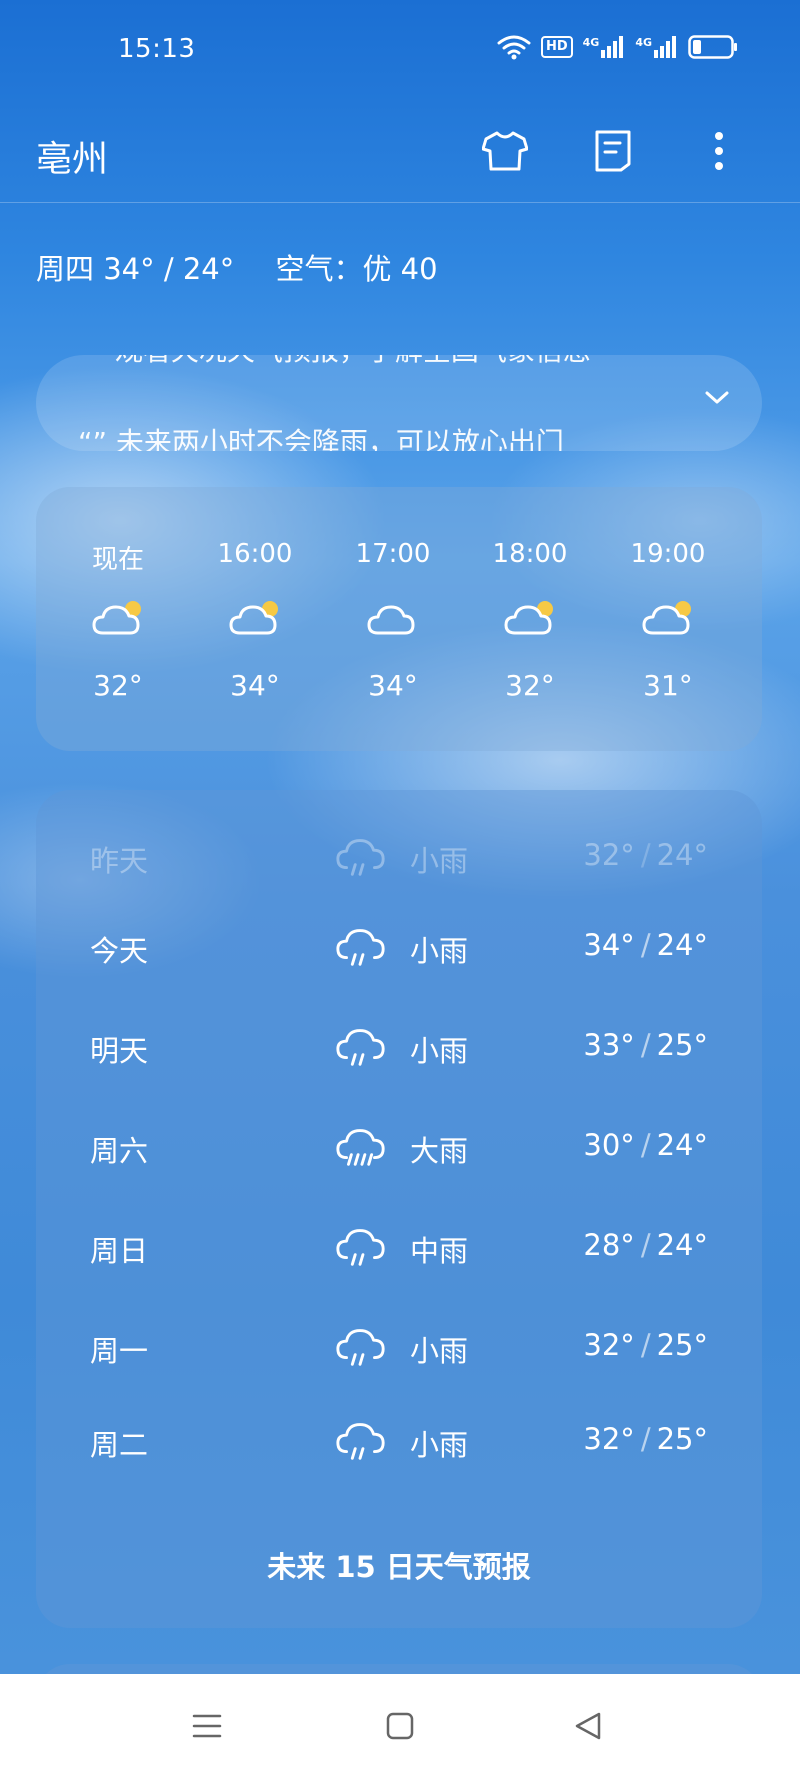  I want to click on home-button, so click(400, 1726).